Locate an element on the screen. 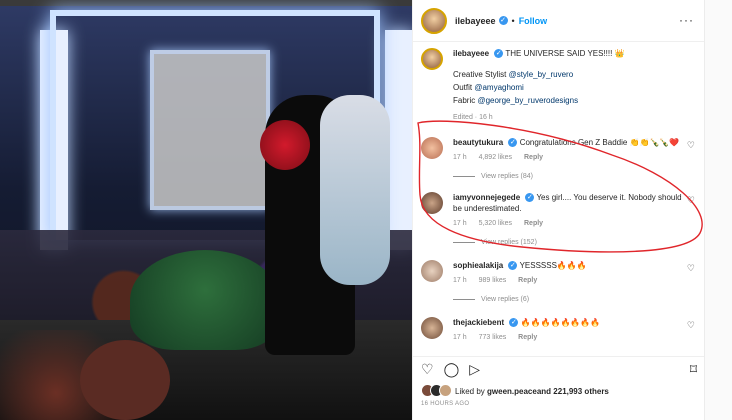 Image resolution: width=732 pixels, height=420 pixels. view-replies-button: View replies (152) is located at coordinates (559, 242).